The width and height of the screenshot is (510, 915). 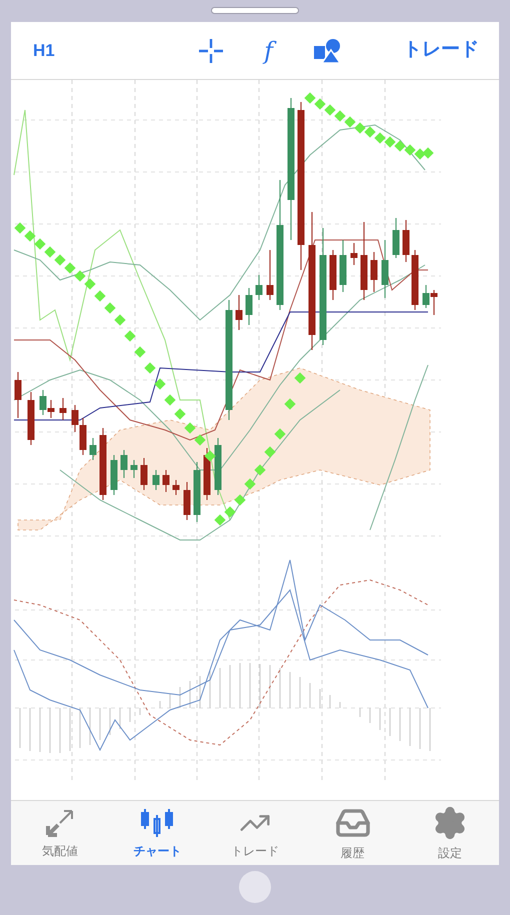 What do you see at coordinates (211, 51) in the screenshot?
I see `crosshair-icon` at bounding box center [211, 51].